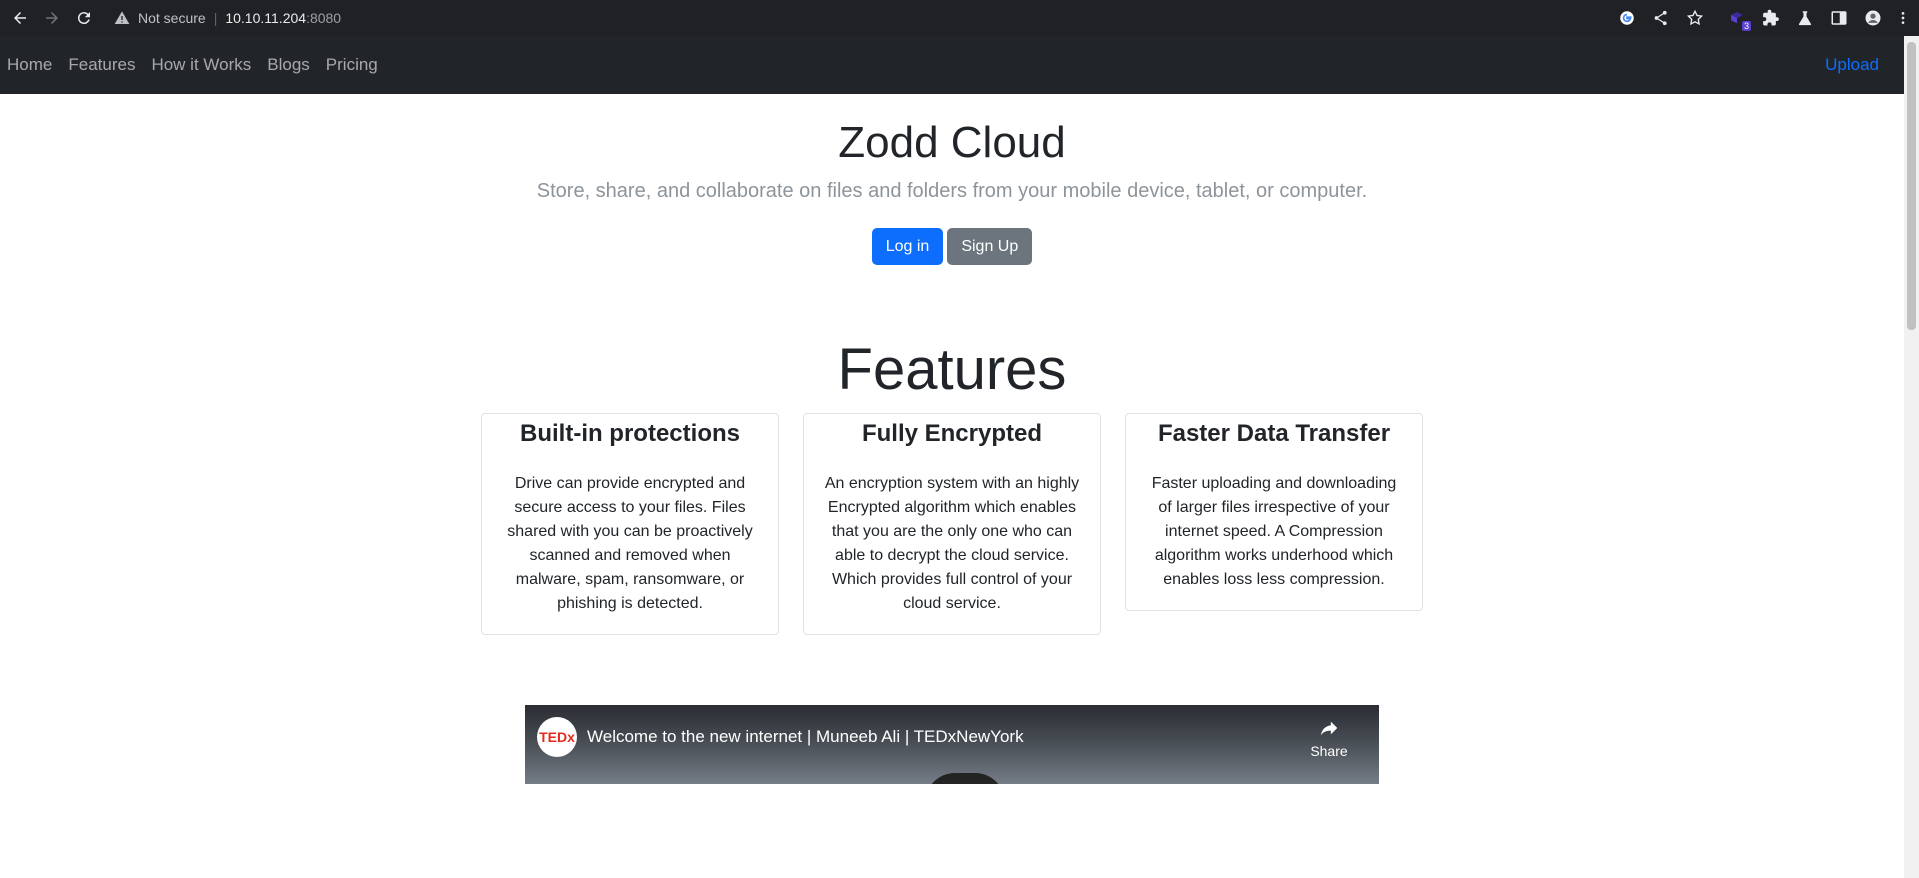  Describe the element at coordinates (1839, 18) in the screenshot. I see `side-panel-icon` at that location.